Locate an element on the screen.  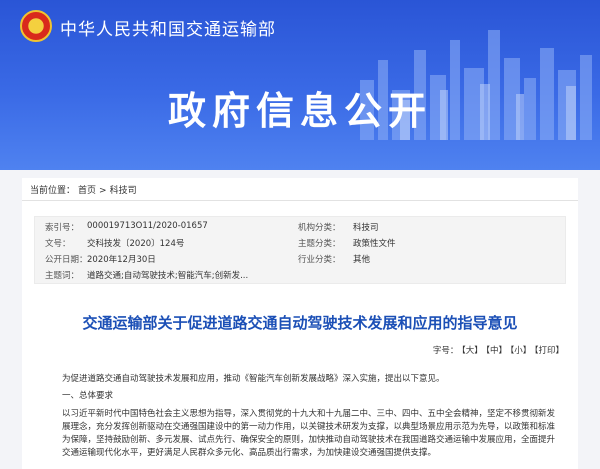
meta-row: 公开日期： 2020年12月30日 行业分类： 其他 is located at coordinates (301, 259).